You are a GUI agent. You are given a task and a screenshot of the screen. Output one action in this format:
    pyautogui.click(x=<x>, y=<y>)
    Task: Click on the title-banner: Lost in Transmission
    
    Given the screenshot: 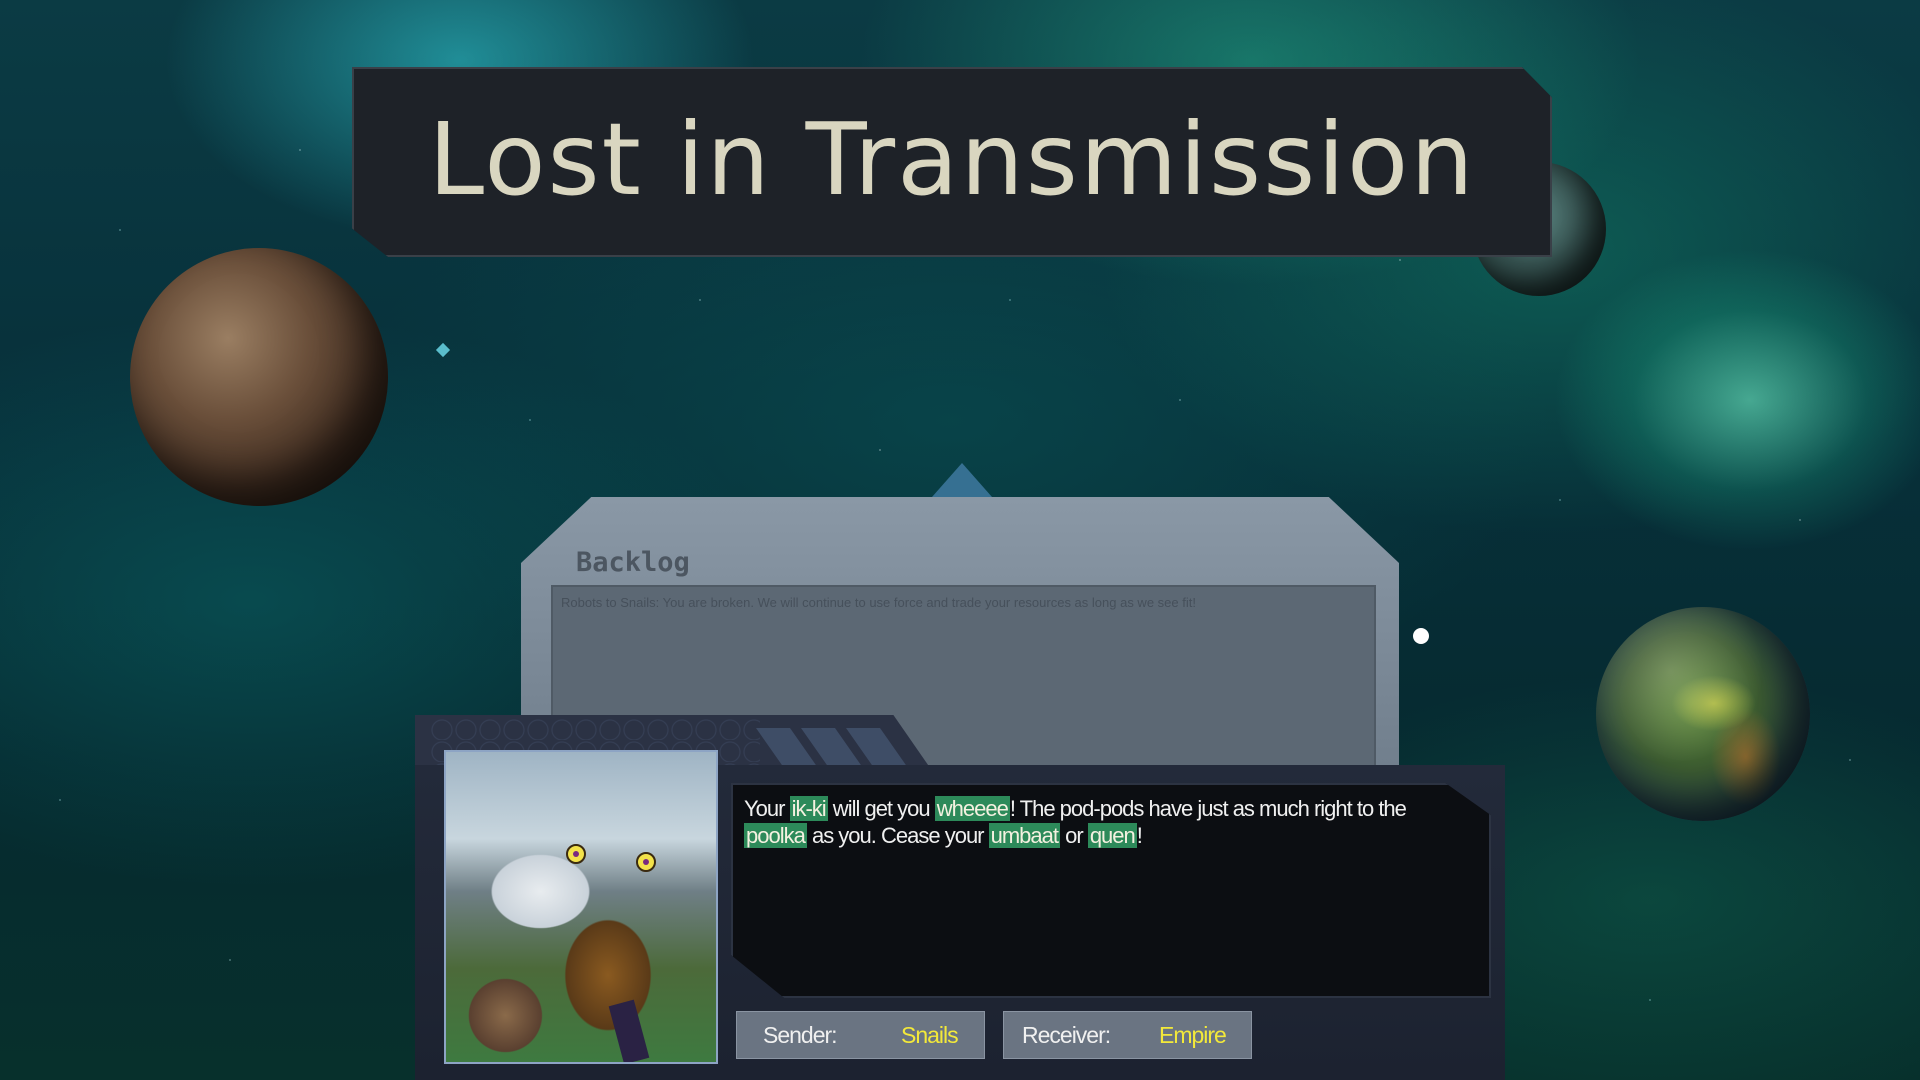 What is the action you would take?
    pyautogui.click(x=952, y=162)
    